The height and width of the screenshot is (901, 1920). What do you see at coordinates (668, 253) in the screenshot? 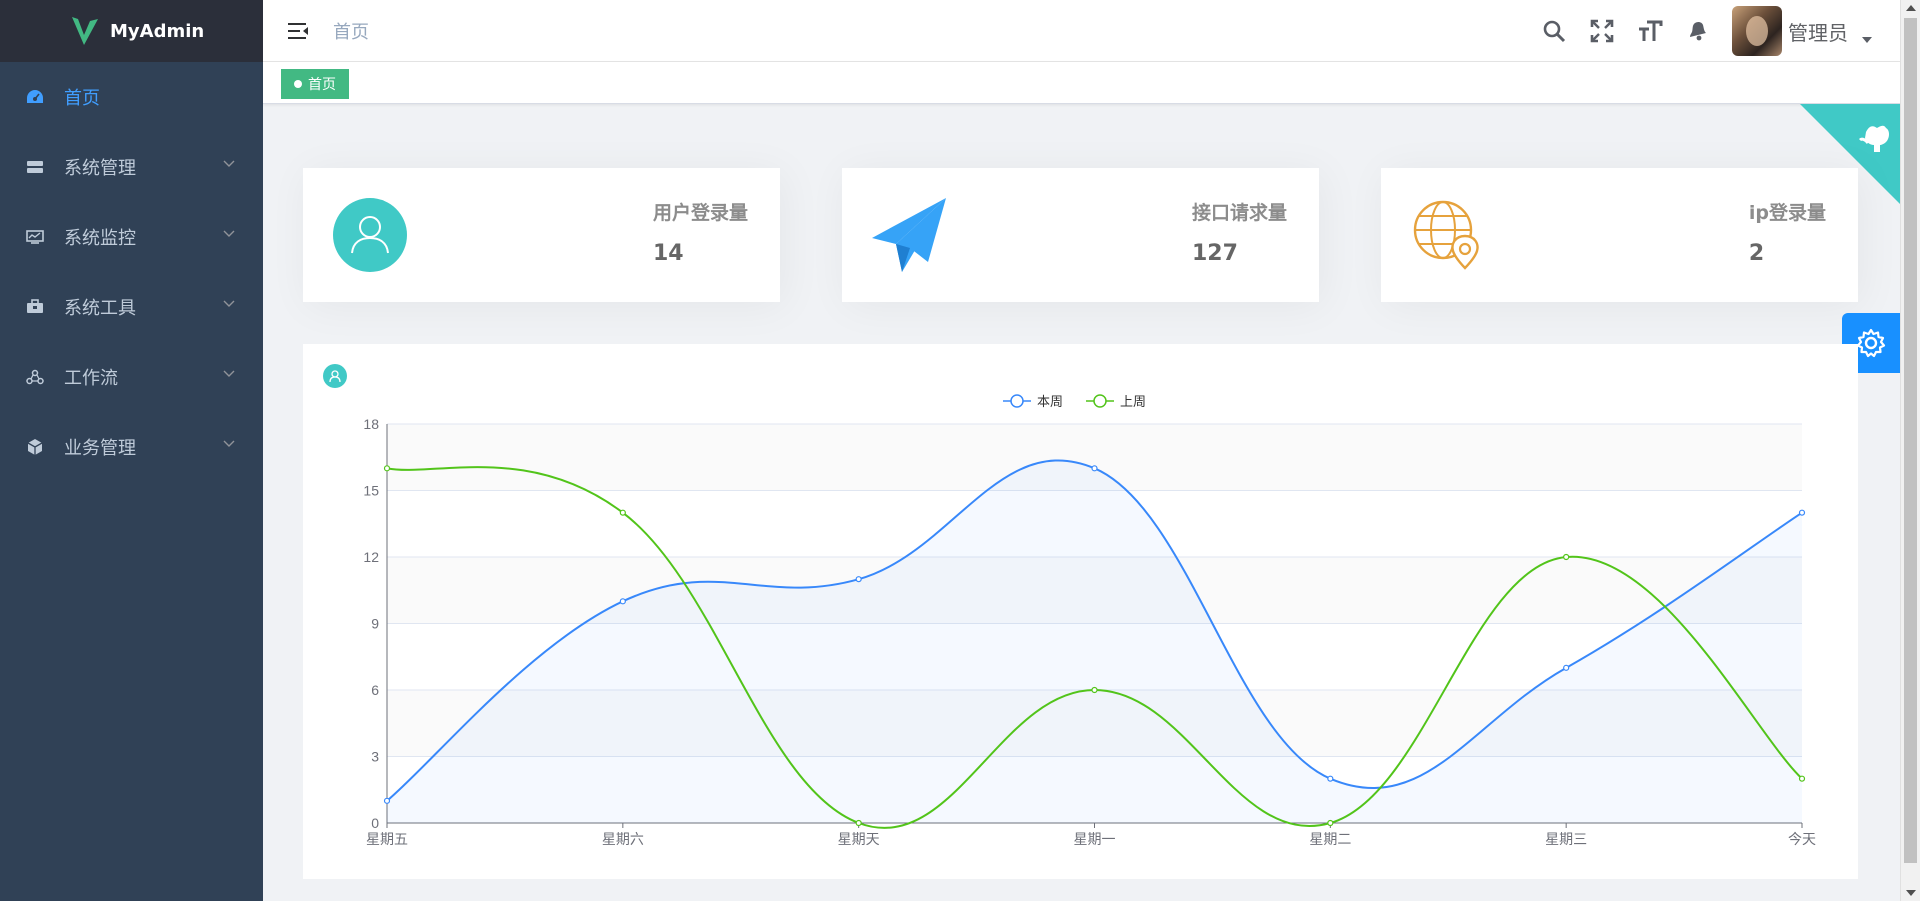
I see `panel-value: 14` at bounding box center [668, 253].